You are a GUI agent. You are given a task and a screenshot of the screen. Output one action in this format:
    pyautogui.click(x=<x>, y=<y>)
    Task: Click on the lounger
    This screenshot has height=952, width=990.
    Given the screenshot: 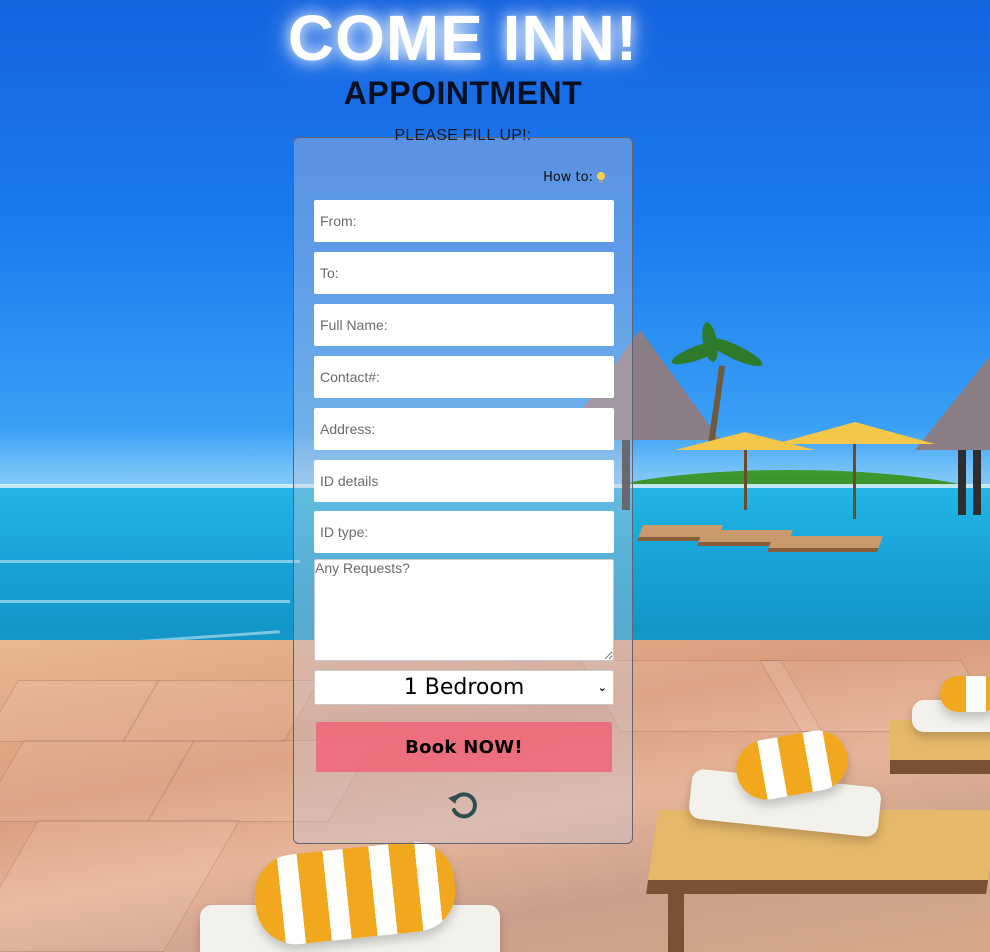 What is the action you would take?
    pyautogui.click(x=825, y=544)
    